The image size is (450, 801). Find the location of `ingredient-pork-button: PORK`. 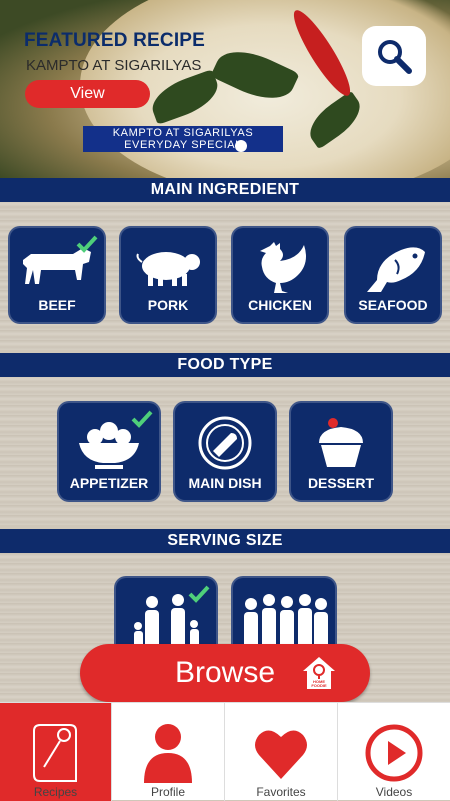

ingredient-pork-button: PORK is located at coordinates (168, 275).